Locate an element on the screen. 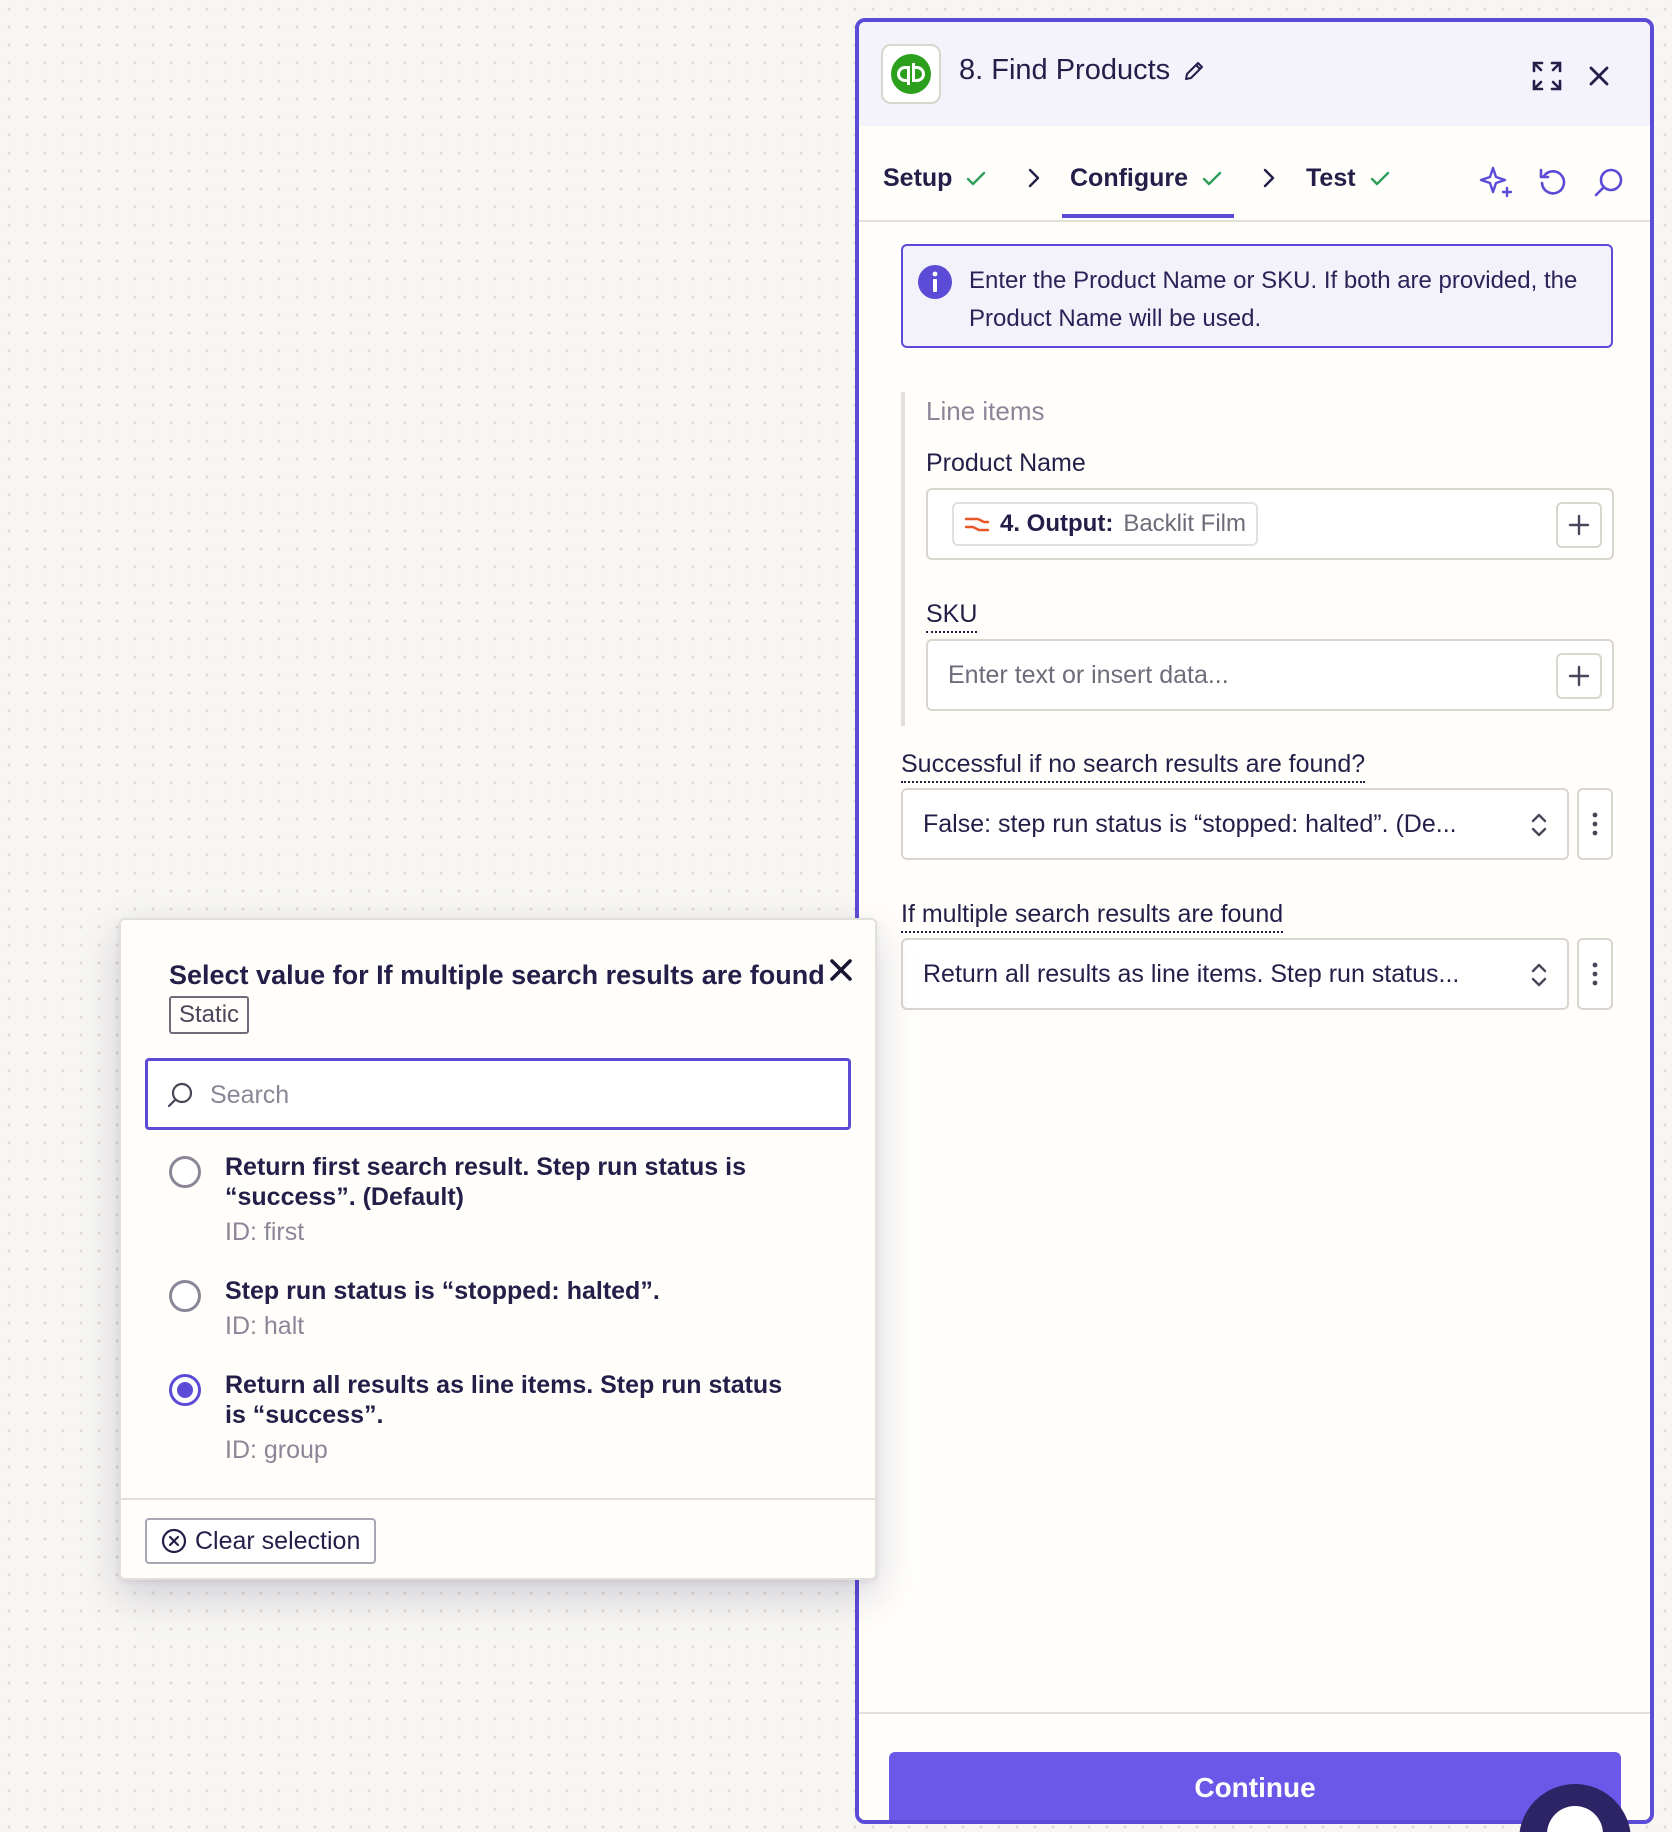 Image resolution: width=1672 pixels, height=1832 pixels. option-label: Step run status is “stopped: halted”. is located at coordinates (442, 1291).